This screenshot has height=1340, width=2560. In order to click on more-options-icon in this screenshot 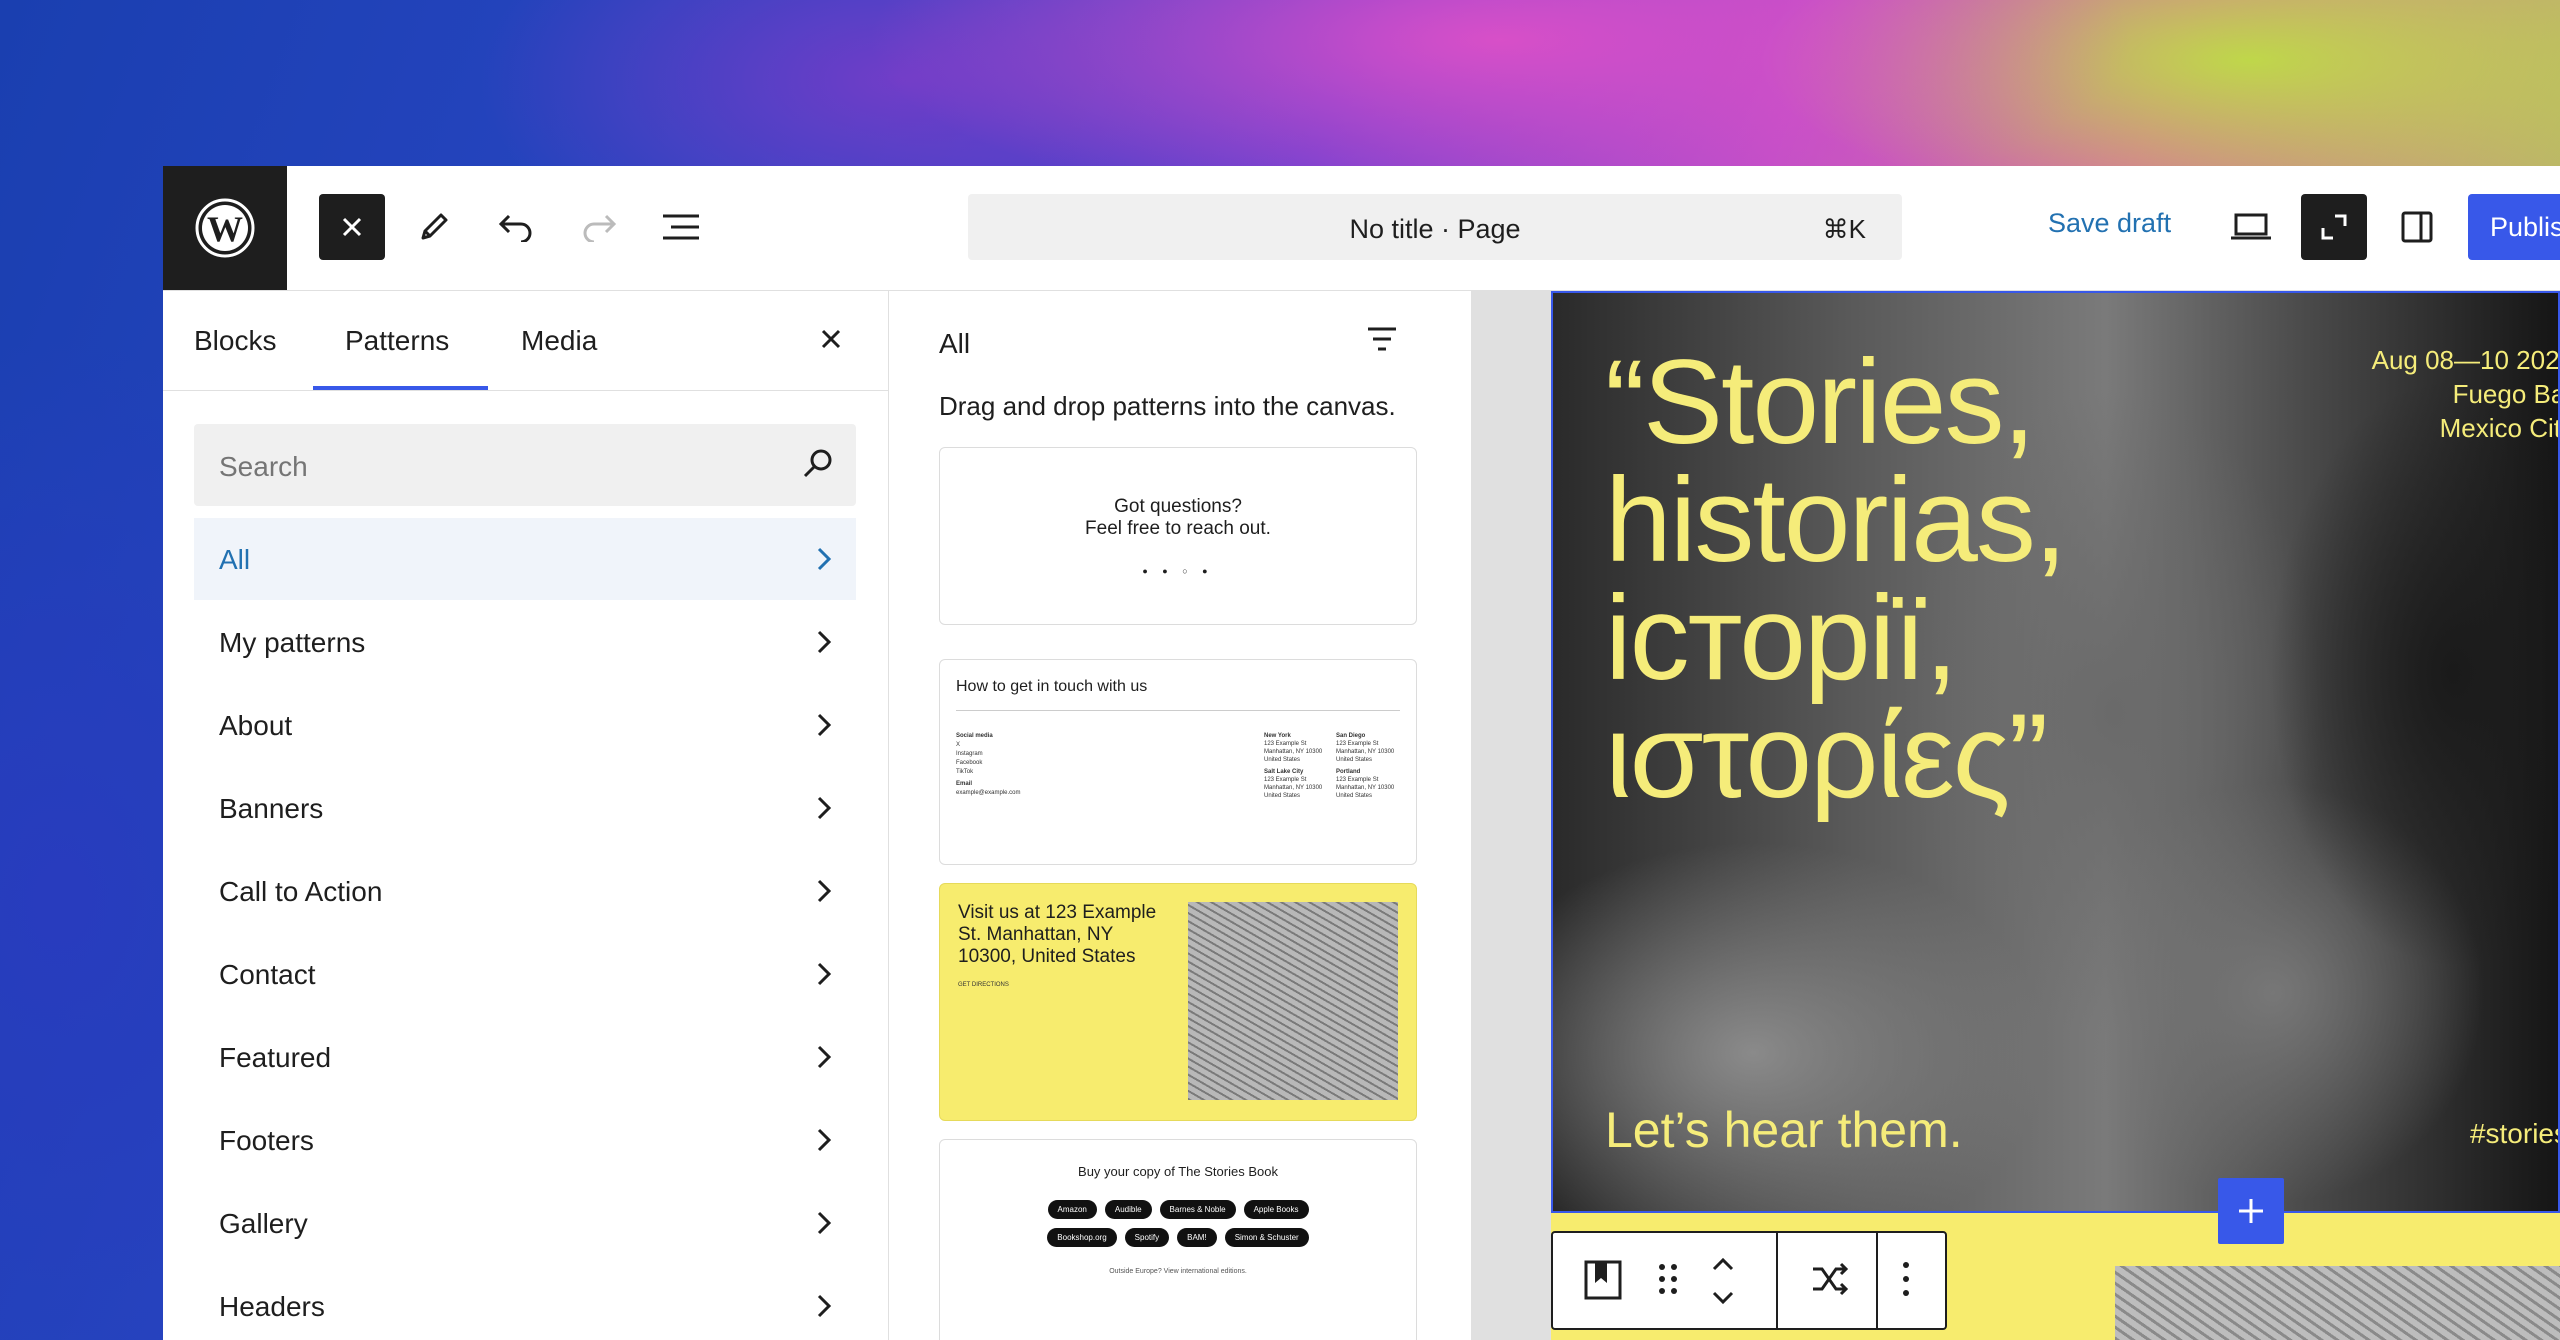, I will do `click(1906, 1279)`.